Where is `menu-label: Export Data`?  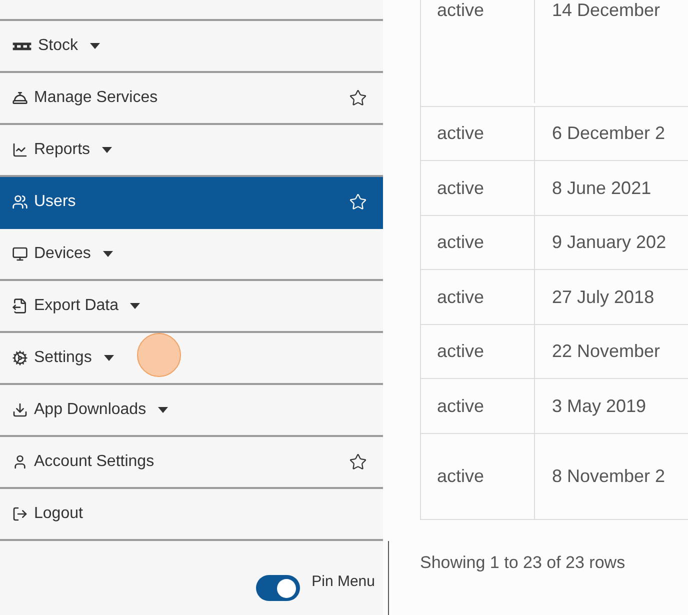
menu-label: Export Data is located at coordinates (76, 306).